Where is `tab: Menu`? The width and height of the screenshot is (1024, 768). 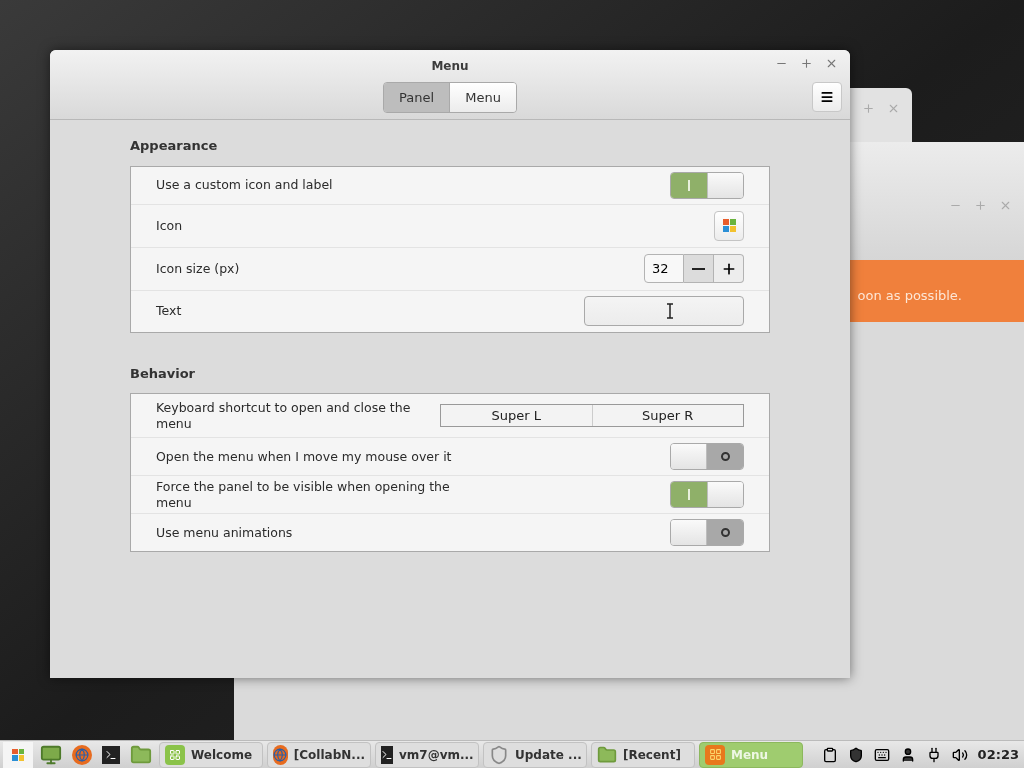 tab: Menu is located at coordinates (482, 97).